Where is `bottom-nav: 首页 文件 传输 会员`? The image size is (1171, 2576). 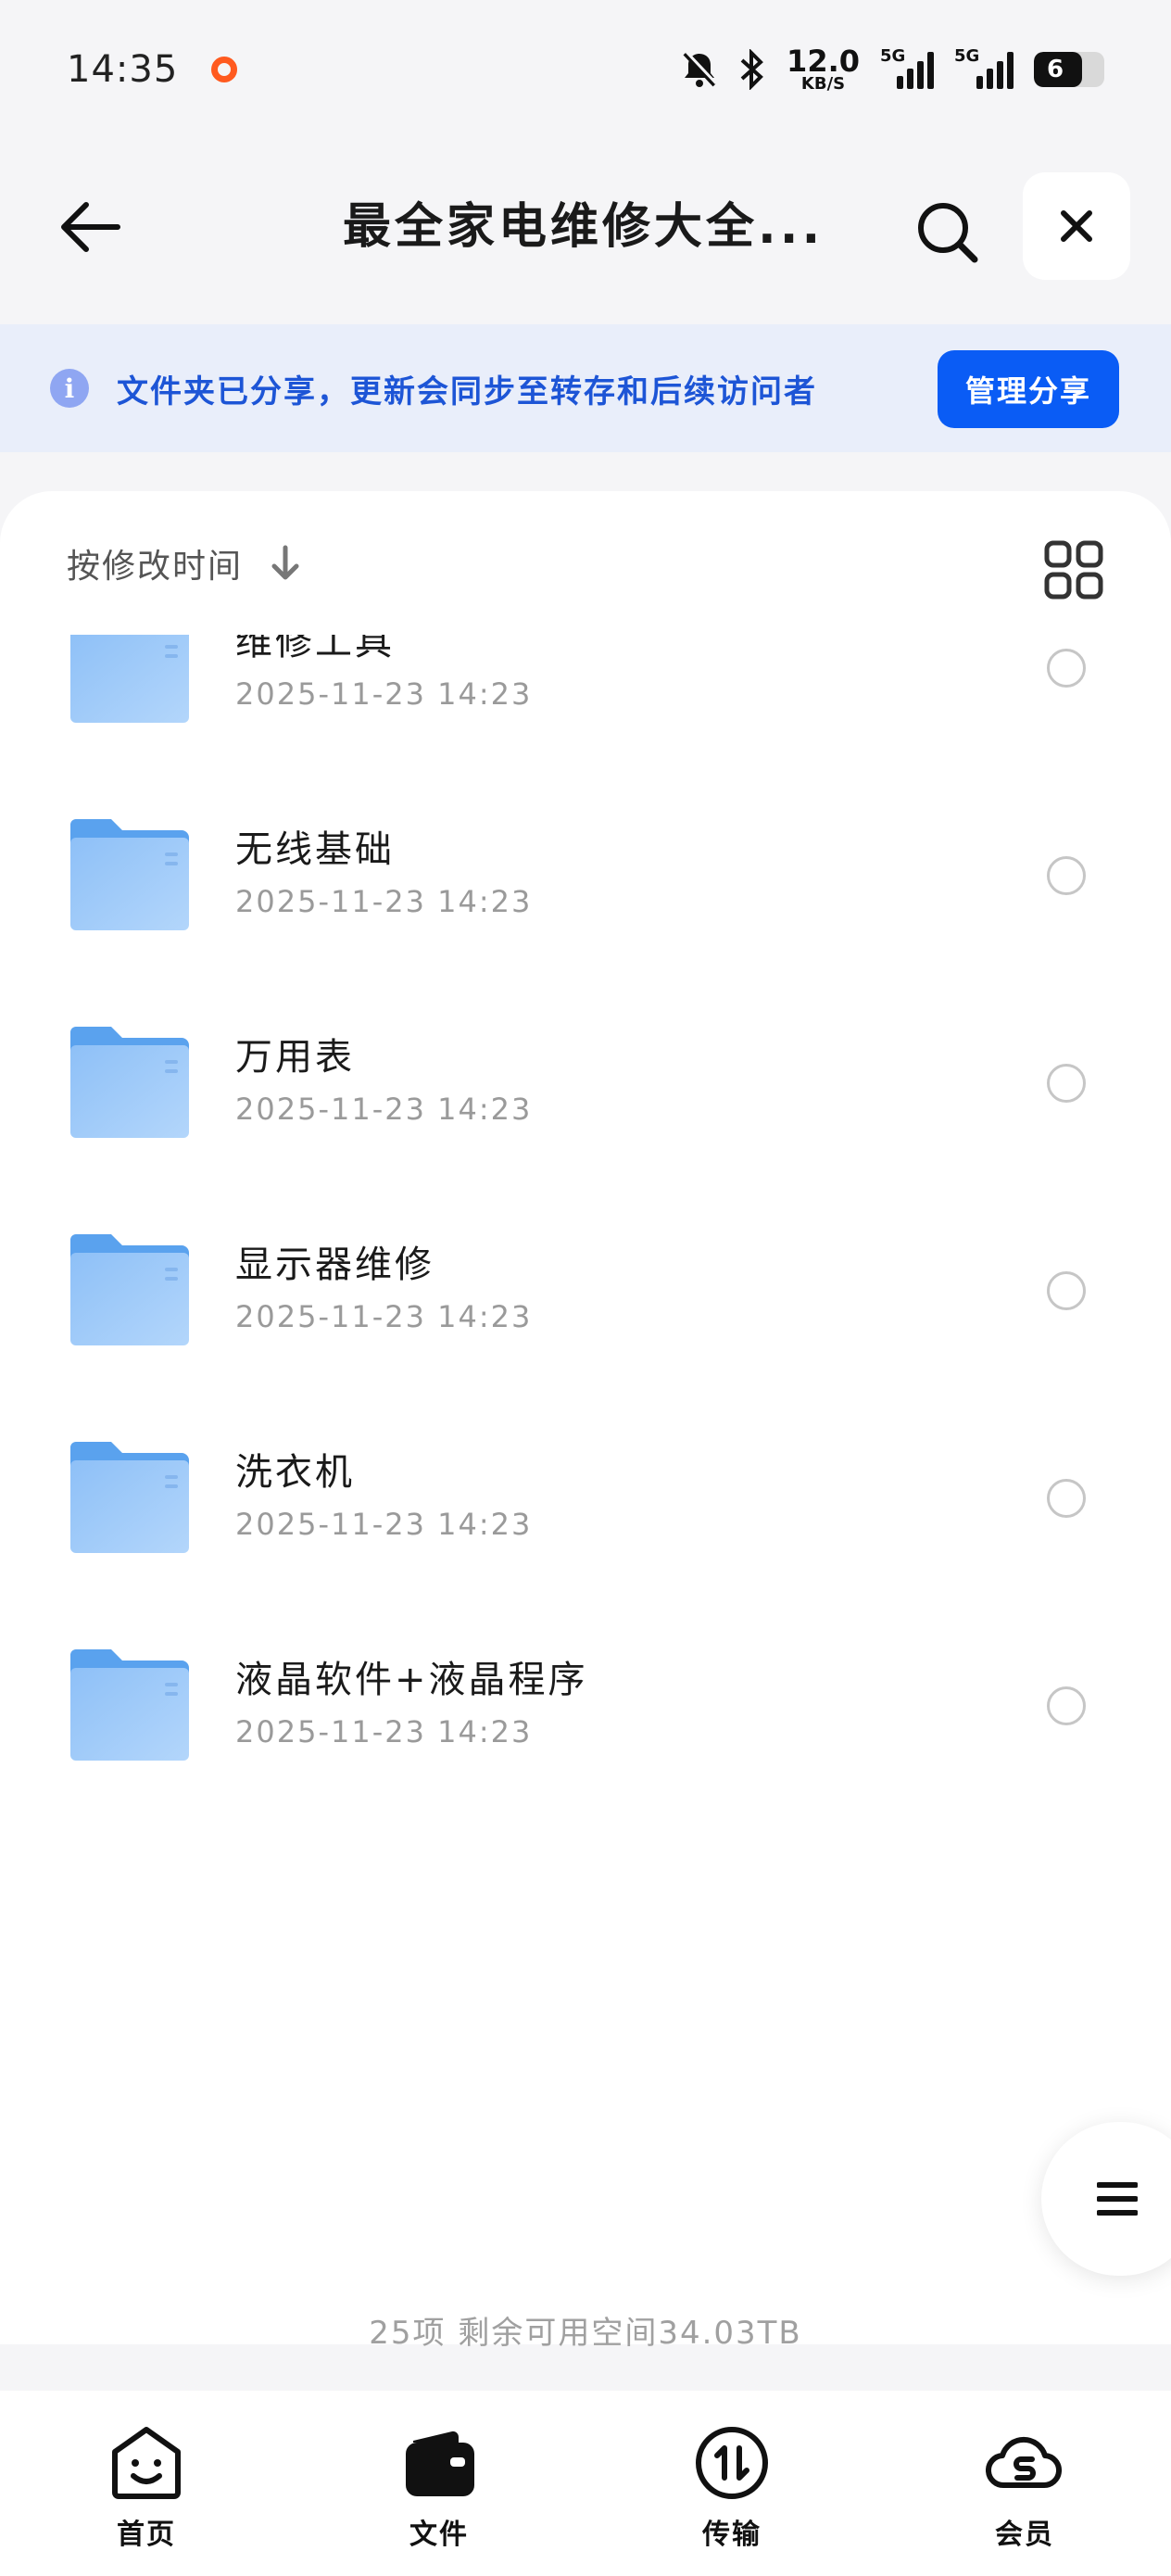 bottom-nav: 首页 文件 传输 会员 is located at coordinates (585, 2483).